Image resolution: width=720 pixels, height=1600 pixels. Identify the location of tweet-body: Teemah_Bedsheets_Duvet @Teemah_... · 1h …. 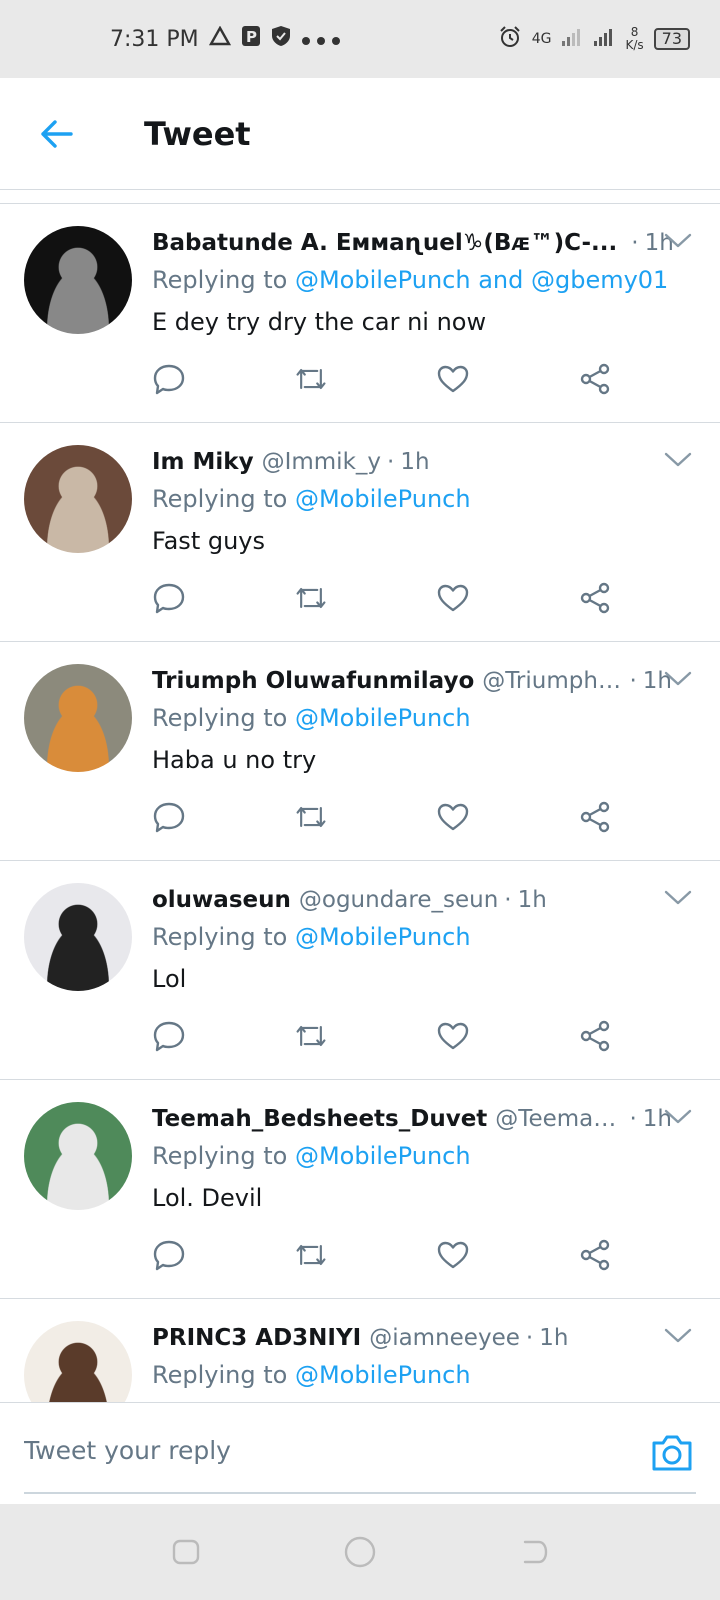
(412, 1157).